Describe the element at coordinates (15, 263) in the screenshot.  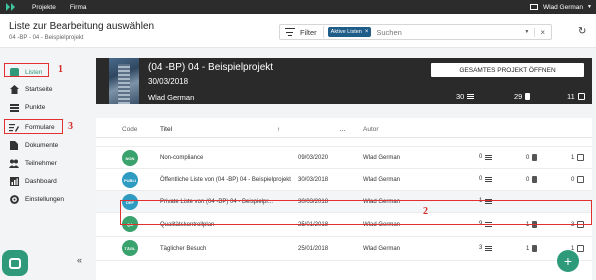
I see `chat-button` at that location.